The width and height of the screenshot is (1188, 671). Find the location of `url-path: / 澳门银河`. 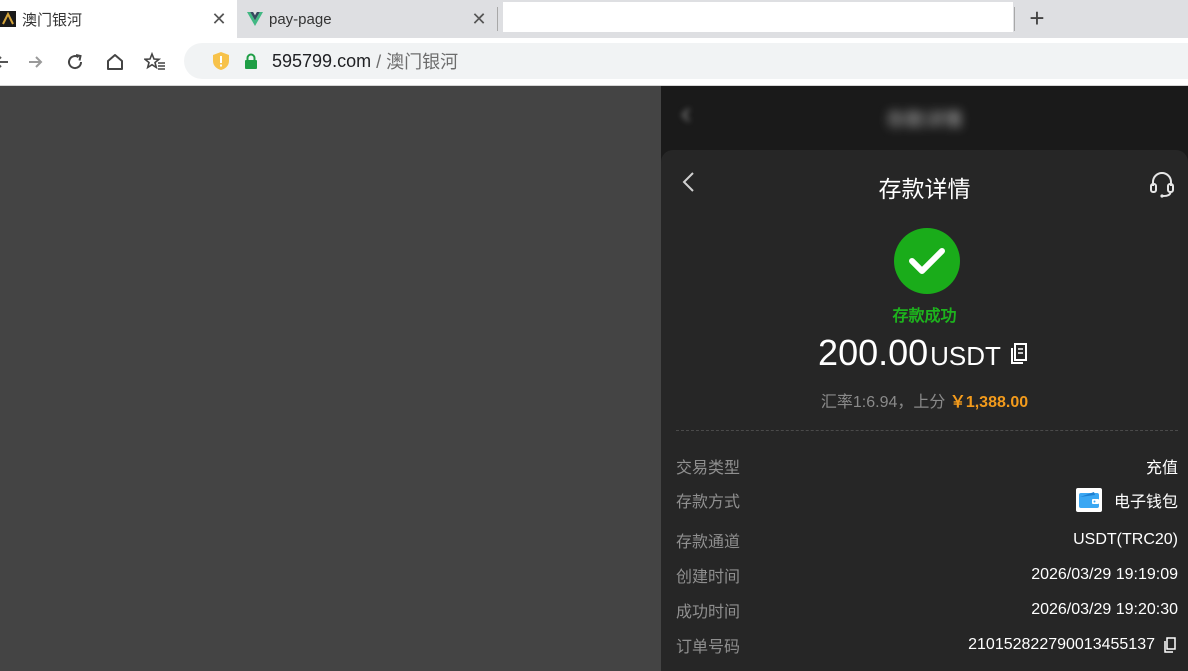

url-path: / 澳门银河 is located at coordinates (417, 62).